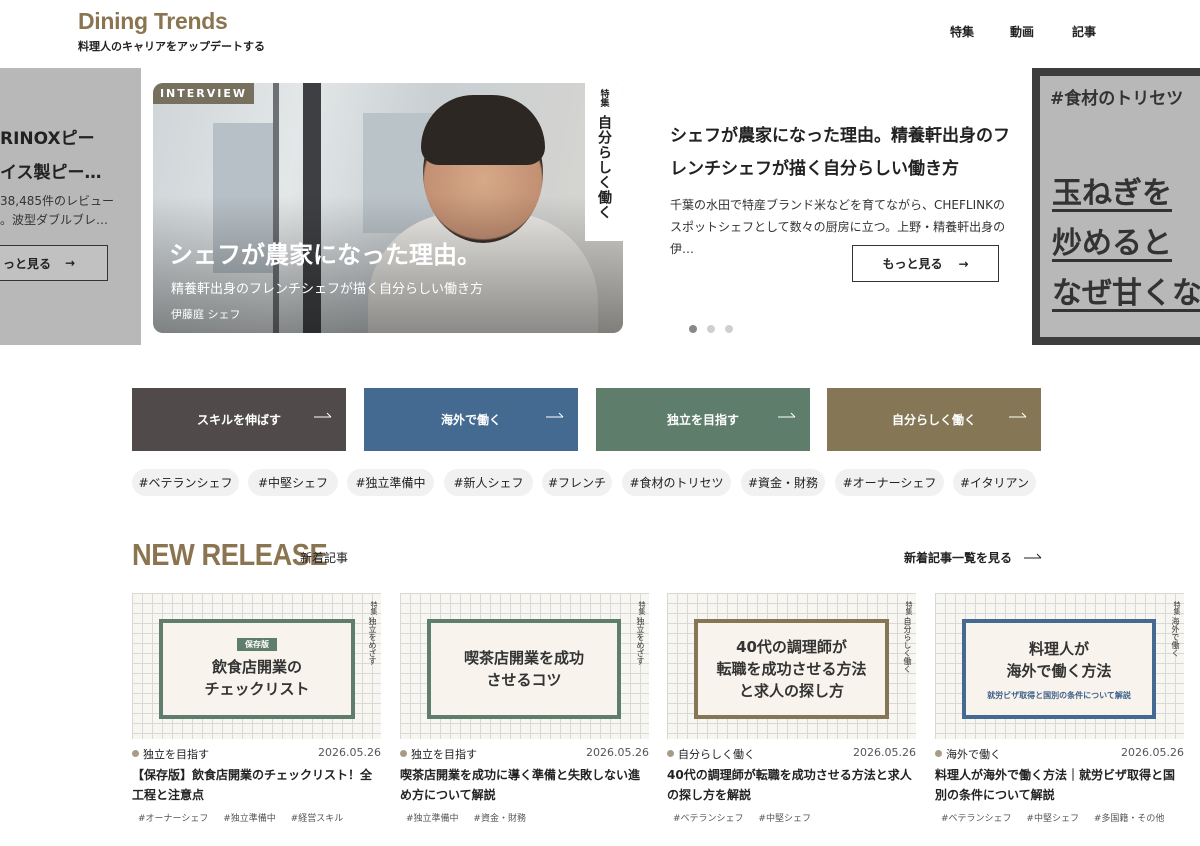  I want to click on article-tag: #資金・財務, so click(499, 819).